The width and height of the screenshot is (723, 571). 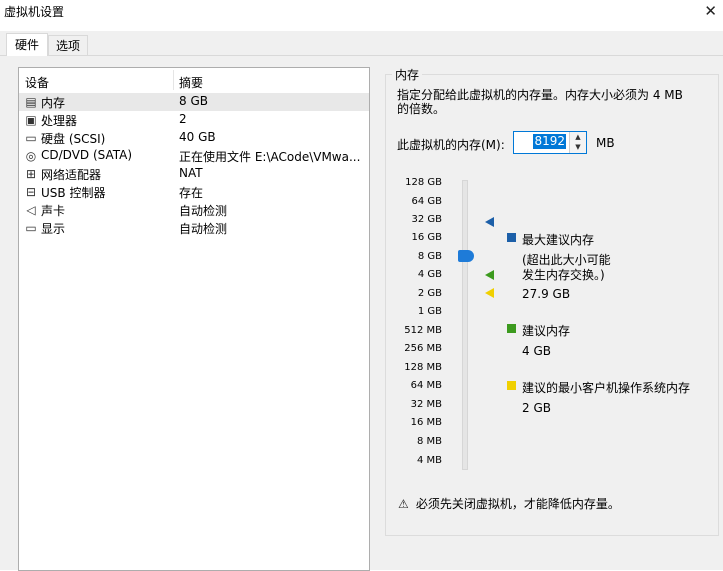 I want to click on scale-label: 4 MB, so click(x=429, y=460).